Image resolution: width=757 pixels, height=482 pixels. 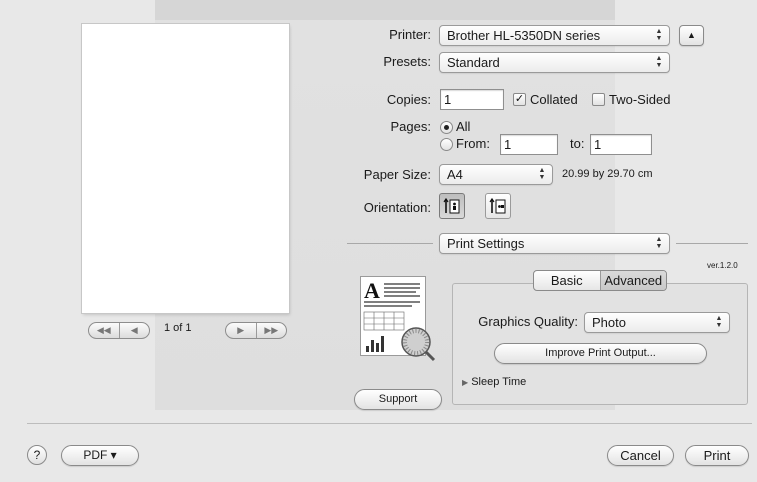 I want to click on disclosure-triangle-icon: ▶, so click(x=465, y=382).